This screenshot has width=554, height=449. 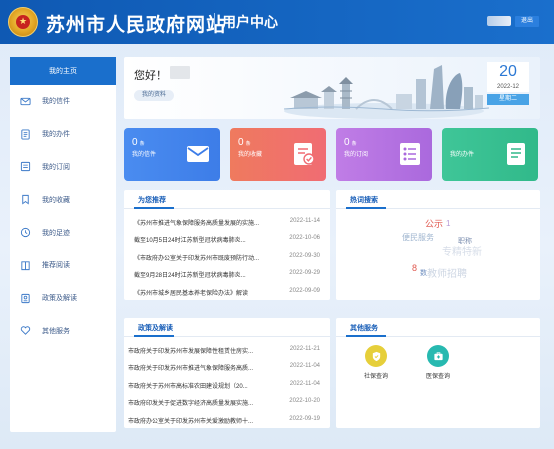 What do you see at coordinates (304, 154) in the screenshot?
I see `checklist-icon` at bounding box center [304, 154].